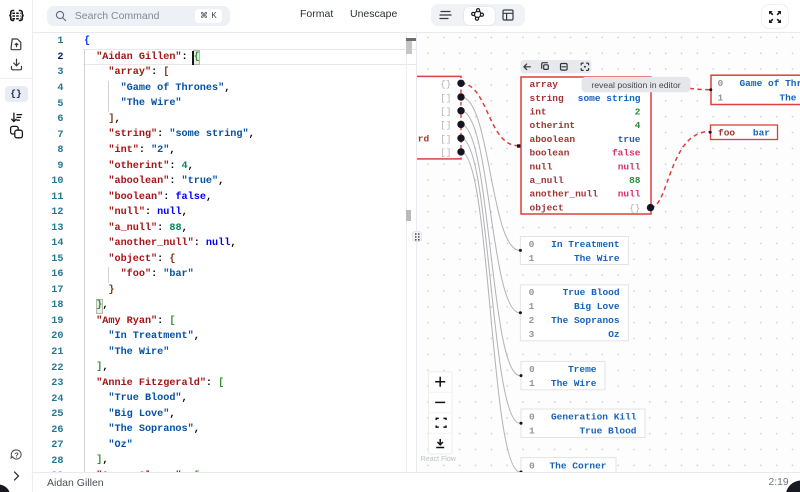  What do you see at coordinates (629, 139) in the screenshot?
I see `svg-text: true` at bounding box center [629, 139].